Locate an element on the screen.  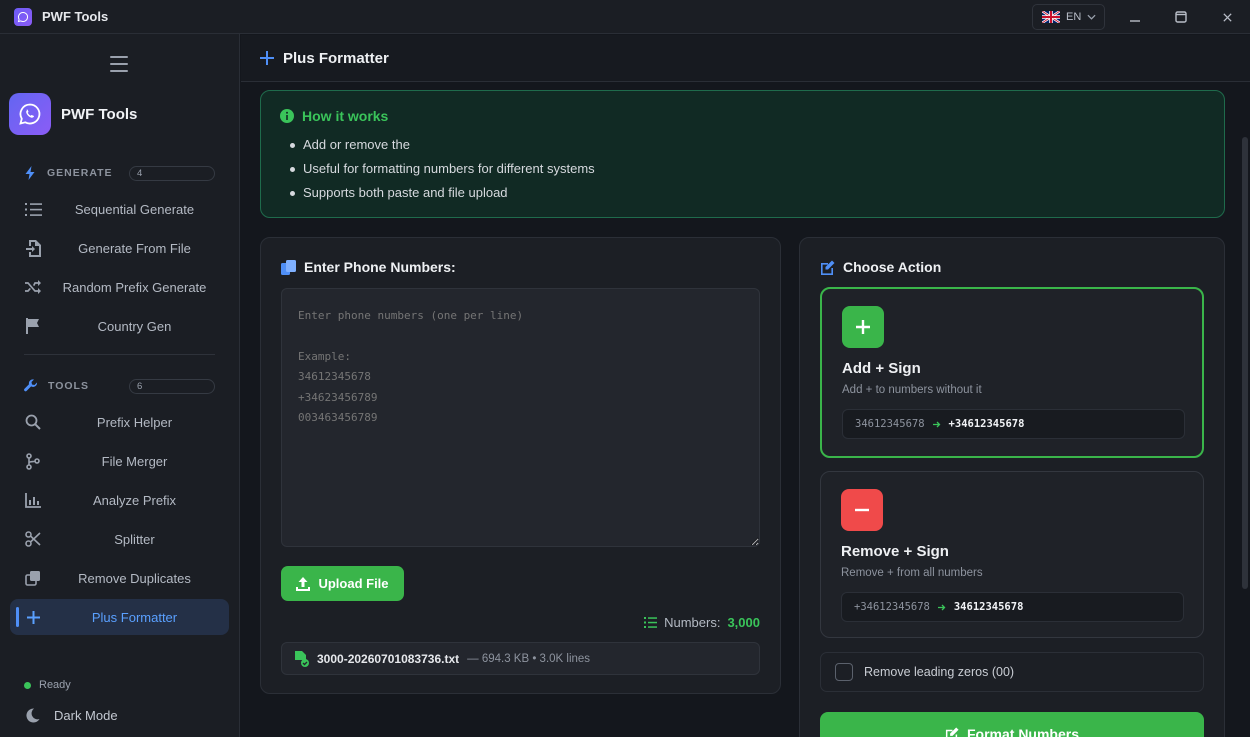
remove-leading-zeros-option: Remove leading zeros (00) is located at coordinates (1012, 672).